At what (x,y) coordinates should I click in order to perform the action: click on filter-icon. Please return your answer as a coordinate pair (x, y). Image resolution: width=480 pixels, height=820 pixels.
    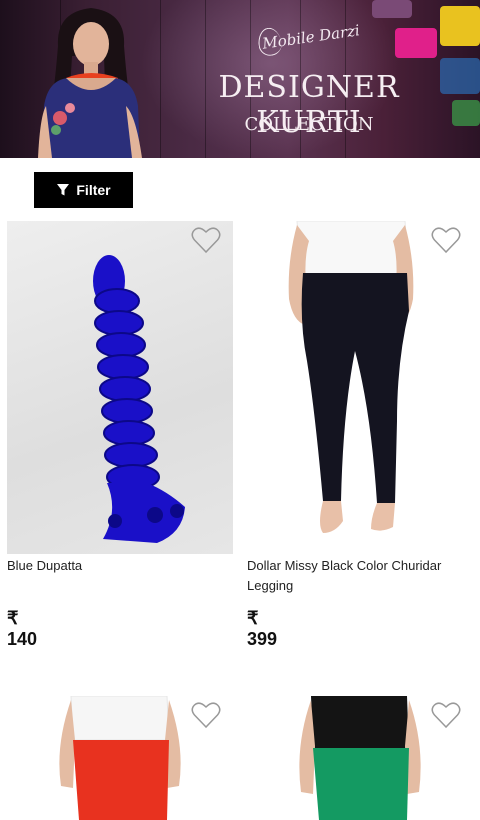
    Looking at the image, I should click on (63, 190).